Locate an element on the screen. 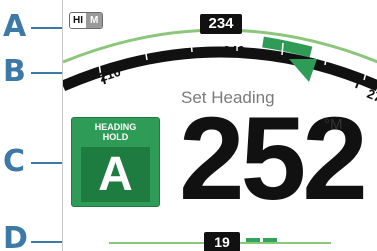 This screenshot has width=377, height=251. mode-letter: A is located at coordinates (115, 174).